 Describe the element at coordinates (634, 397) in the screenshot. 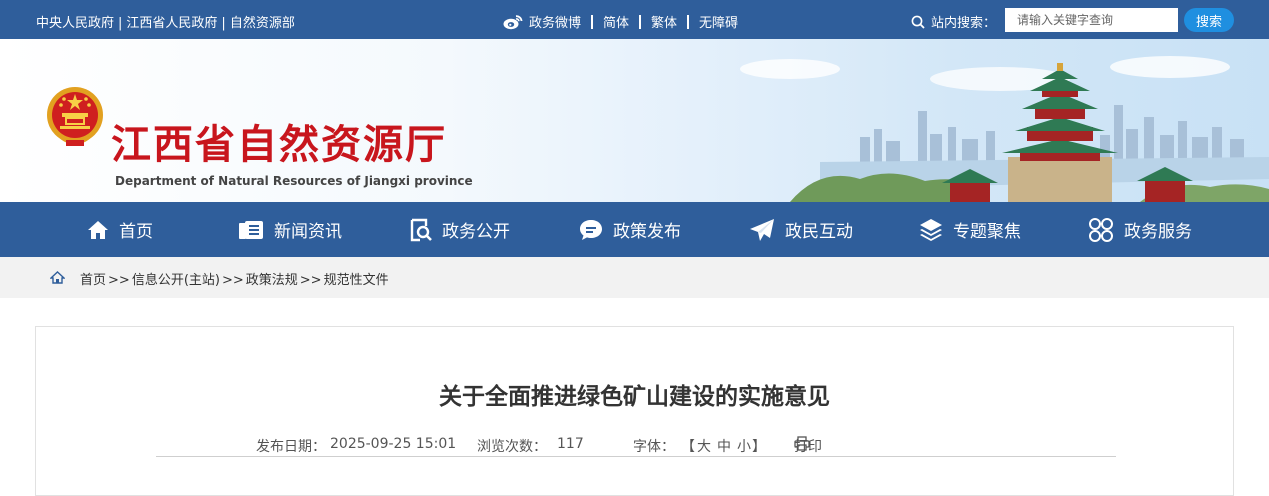

I see `article-title: 关于全面推进绿色矿山建设的实施意见` at that location.